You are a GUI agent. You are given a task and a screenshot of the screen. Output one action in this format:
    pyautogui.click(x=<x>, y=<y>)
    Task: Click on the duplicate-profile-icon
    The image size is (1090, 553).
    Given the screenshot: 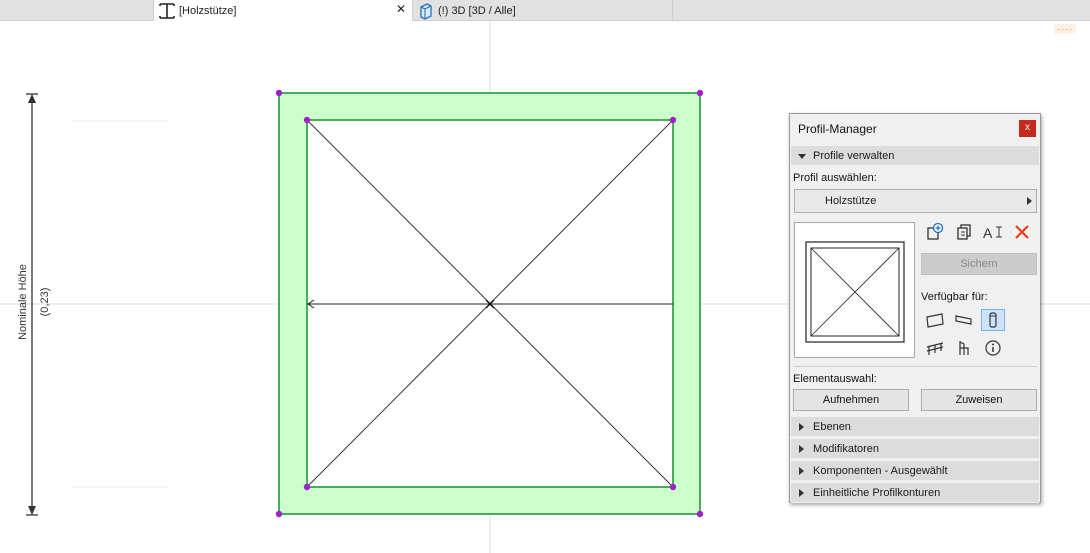 What is the action you would take?
    pyautogui.click(x=964, y=232)
    